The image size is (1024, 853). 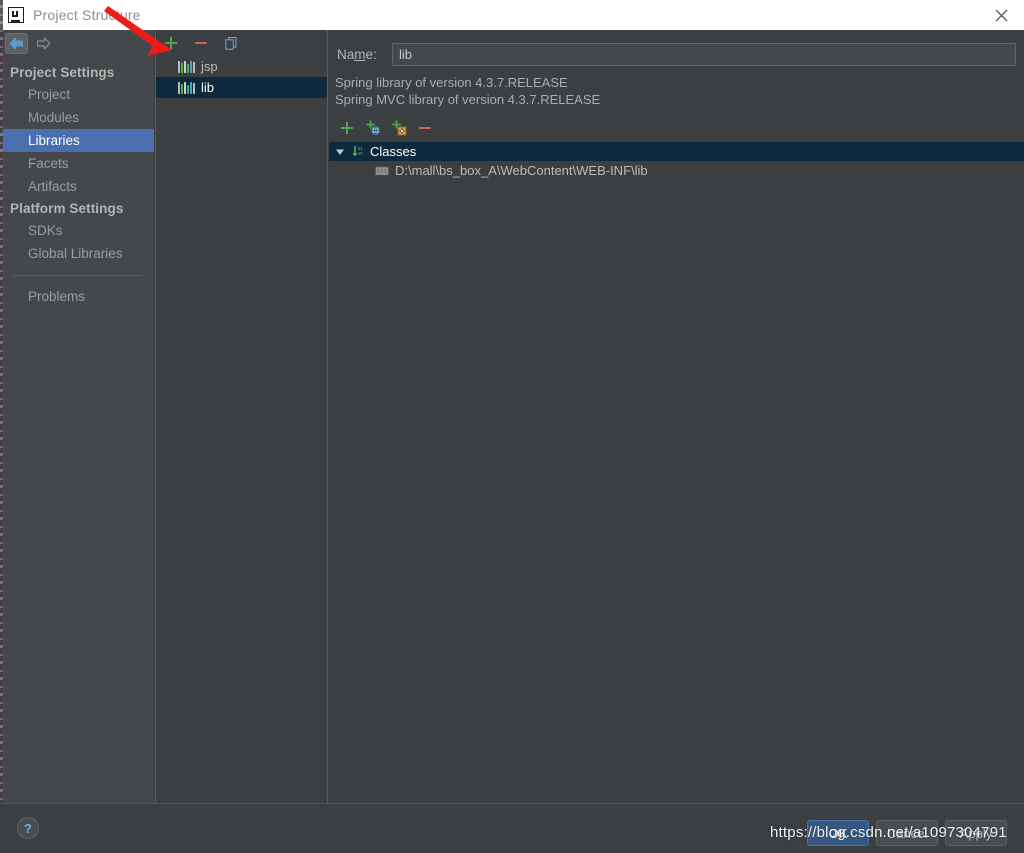 I want to click on sidebar-item-problems: Problems, so click(x=77, y=296).